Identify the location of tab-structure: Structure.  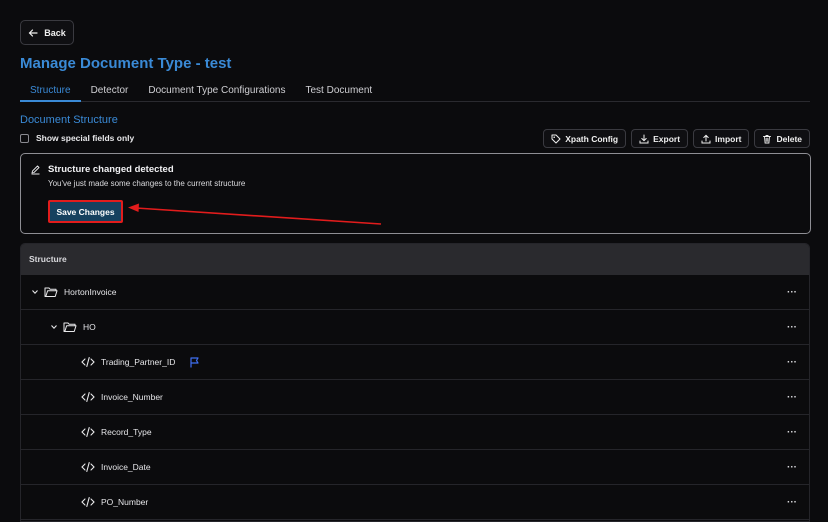
(50, 92).